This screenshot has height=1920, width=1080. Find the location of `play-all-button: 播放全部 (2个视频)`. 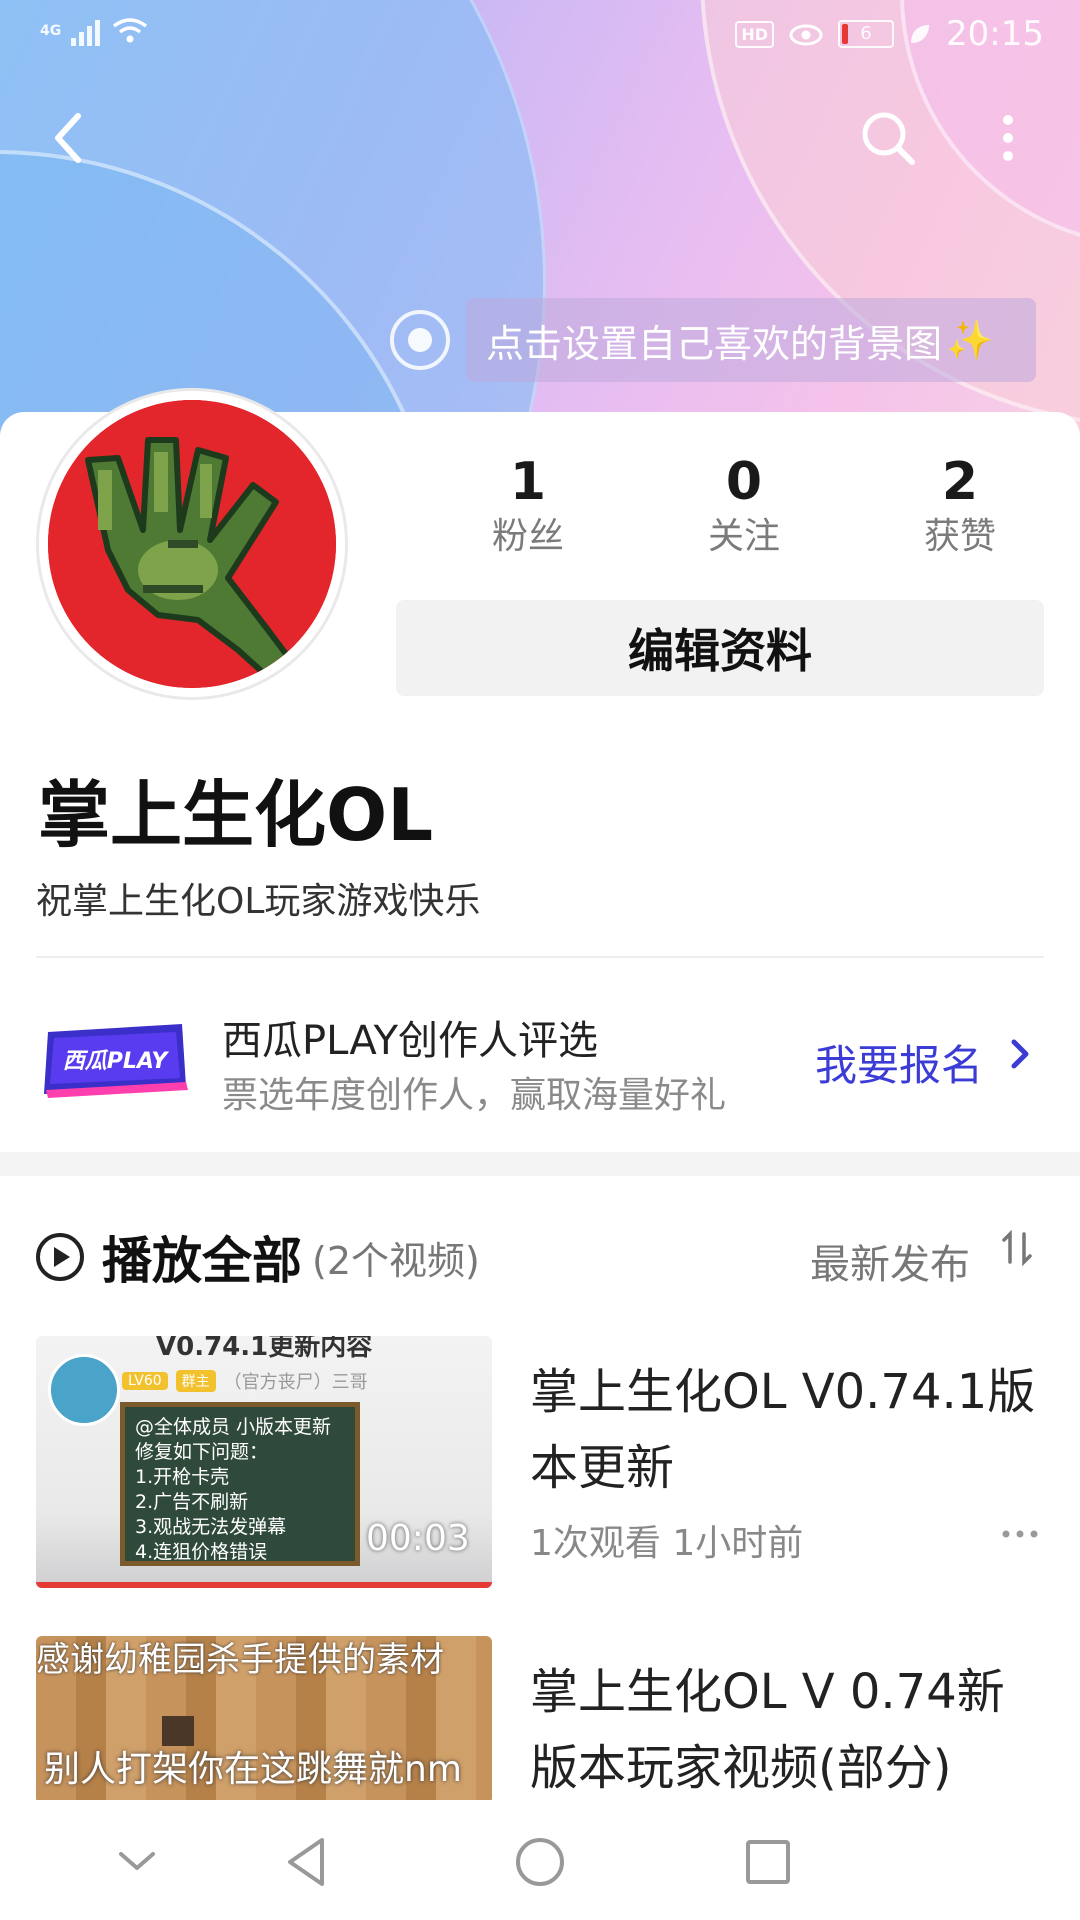

play-all-button: 播放全部 (2个视频) is located at coordinates (258, 1257).